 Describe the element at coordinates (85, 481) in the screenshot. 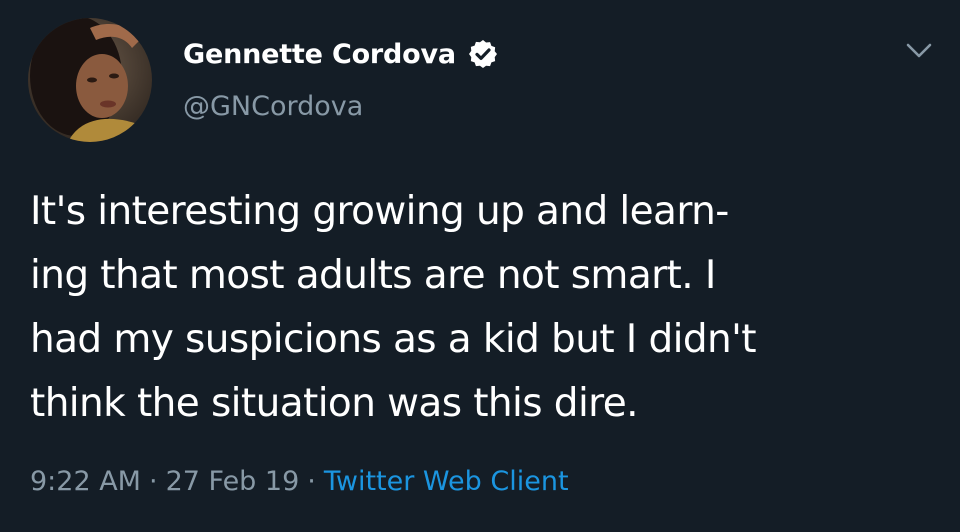

I see `tweet-time: 9:22 AM` at that location.